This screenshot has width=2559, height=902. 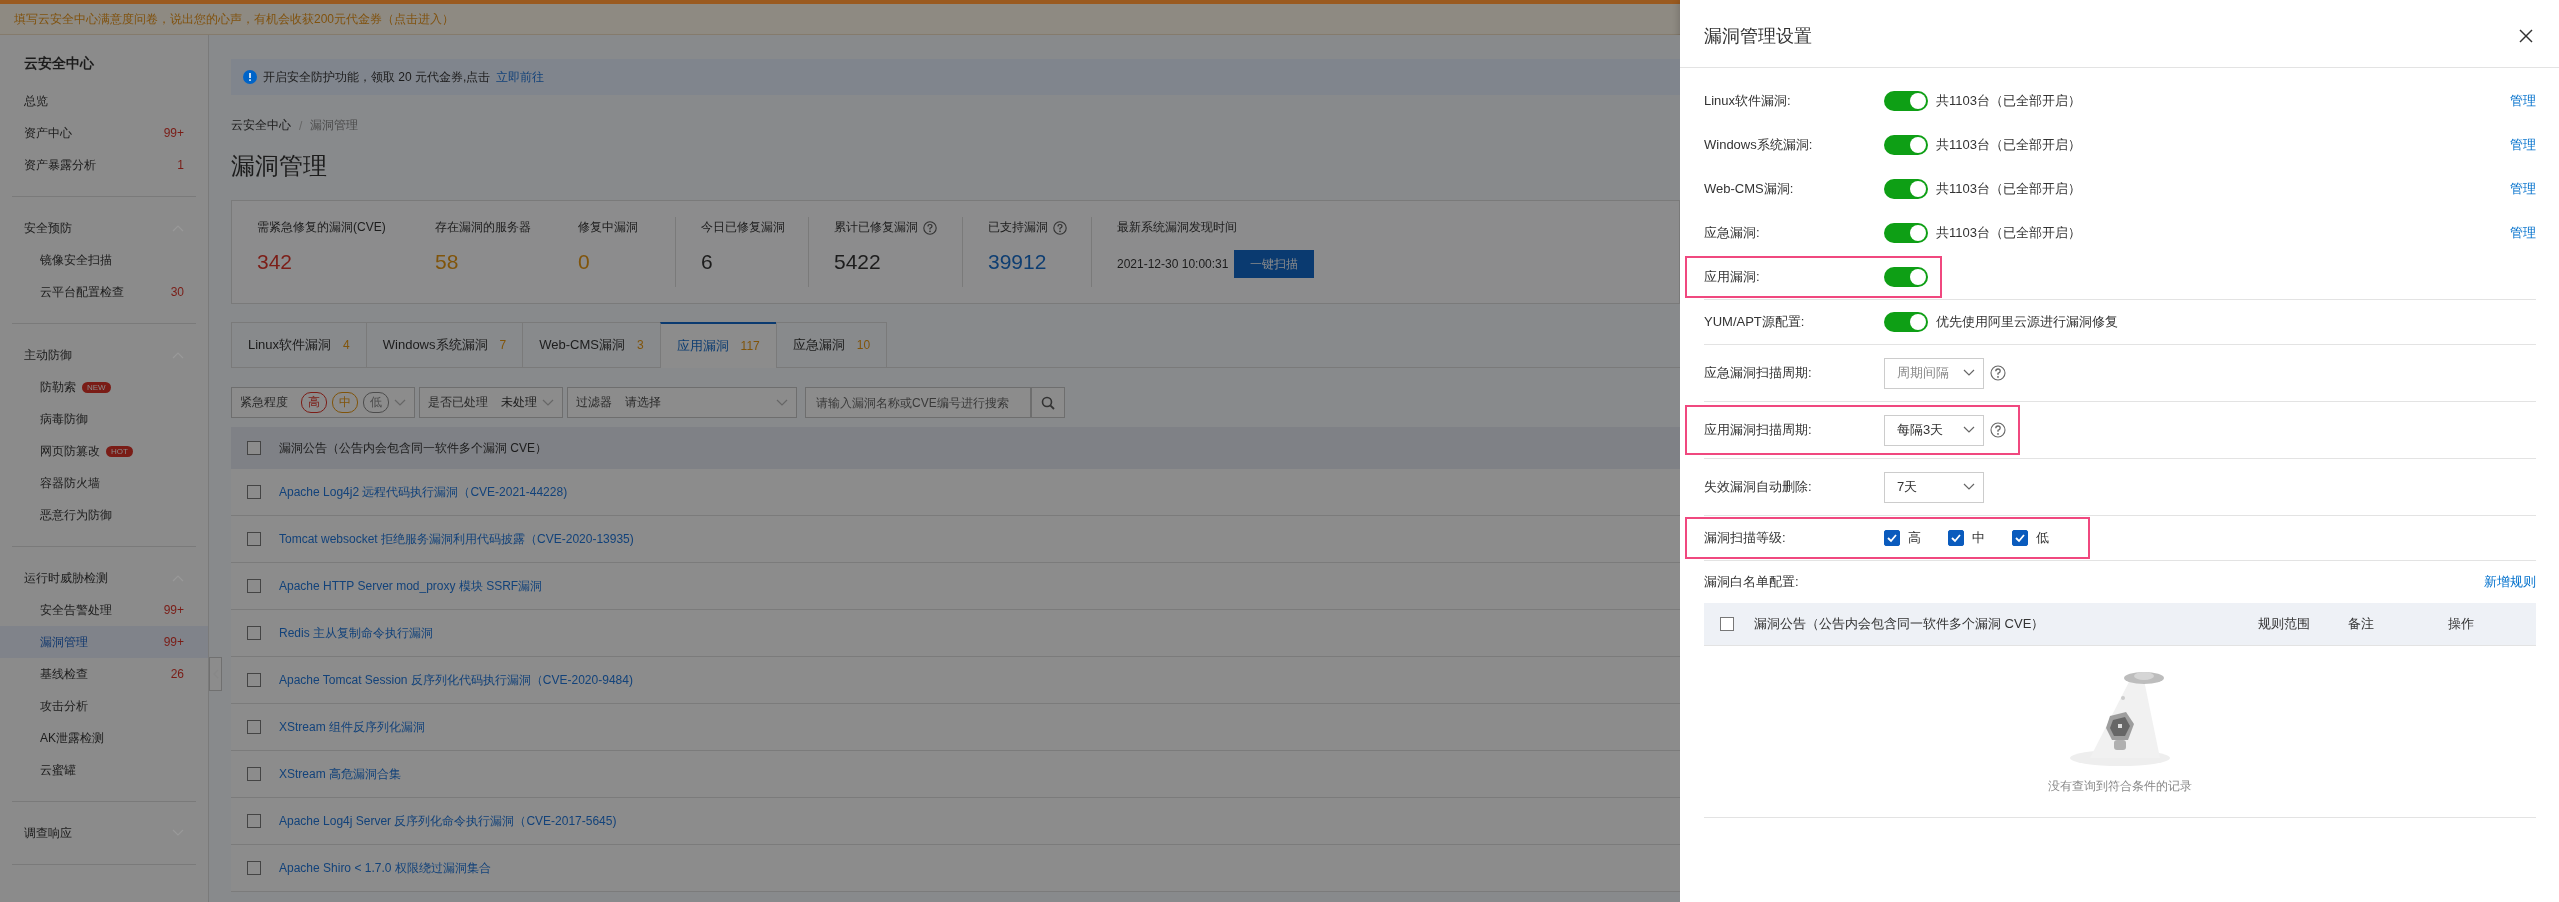 What do you see at coordinates (1274, 264) in the screenshot?
I see `scan-button: 一键扫描` at bounding box center [1274, 264].